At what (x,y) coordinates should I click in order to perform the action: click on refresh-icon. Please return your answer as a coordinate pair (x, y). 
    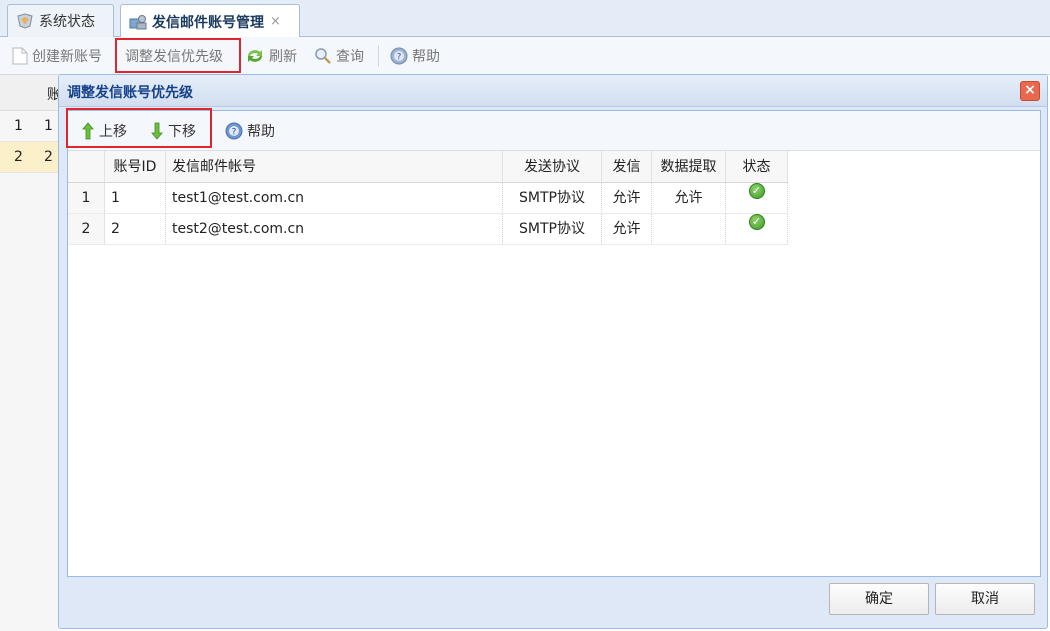
    Looking at the image, I should click on (255, 56).